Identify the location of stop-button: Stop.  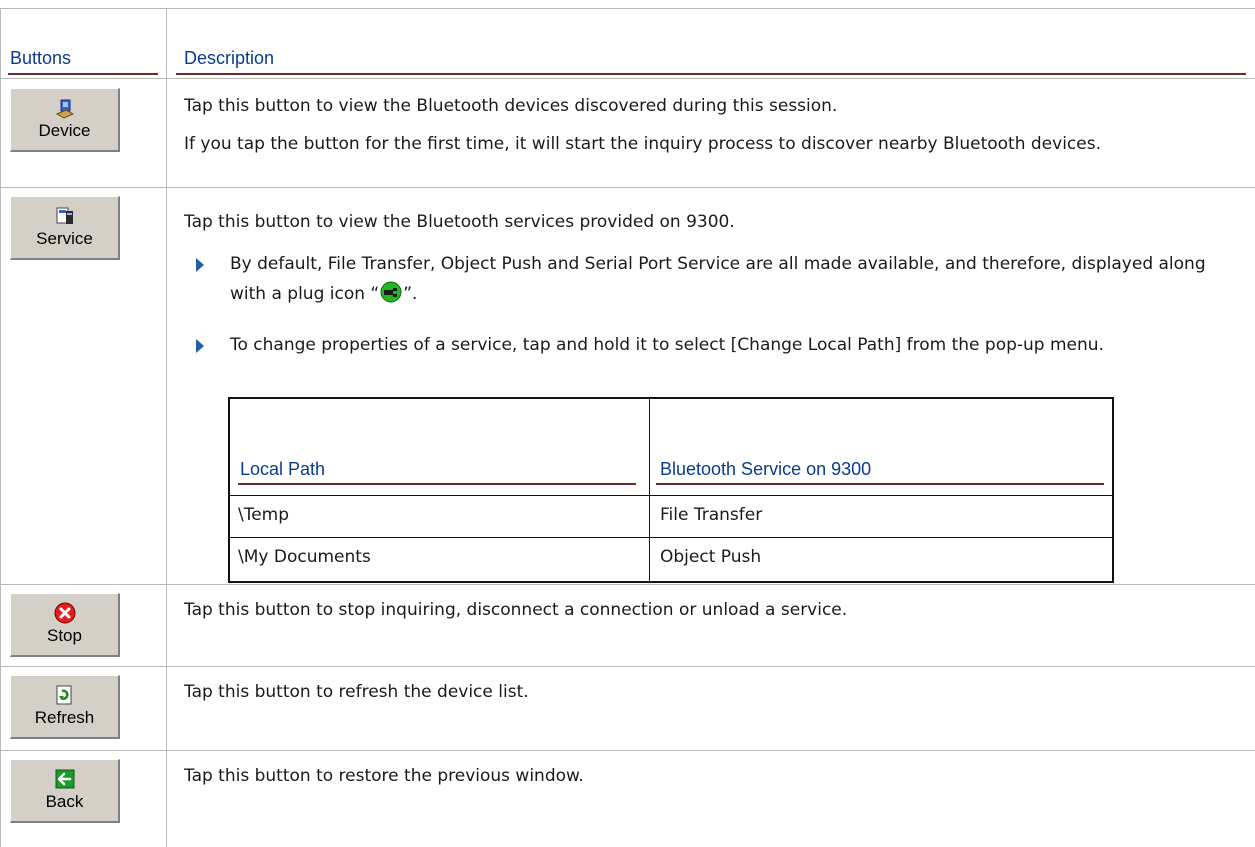
(65, 625).